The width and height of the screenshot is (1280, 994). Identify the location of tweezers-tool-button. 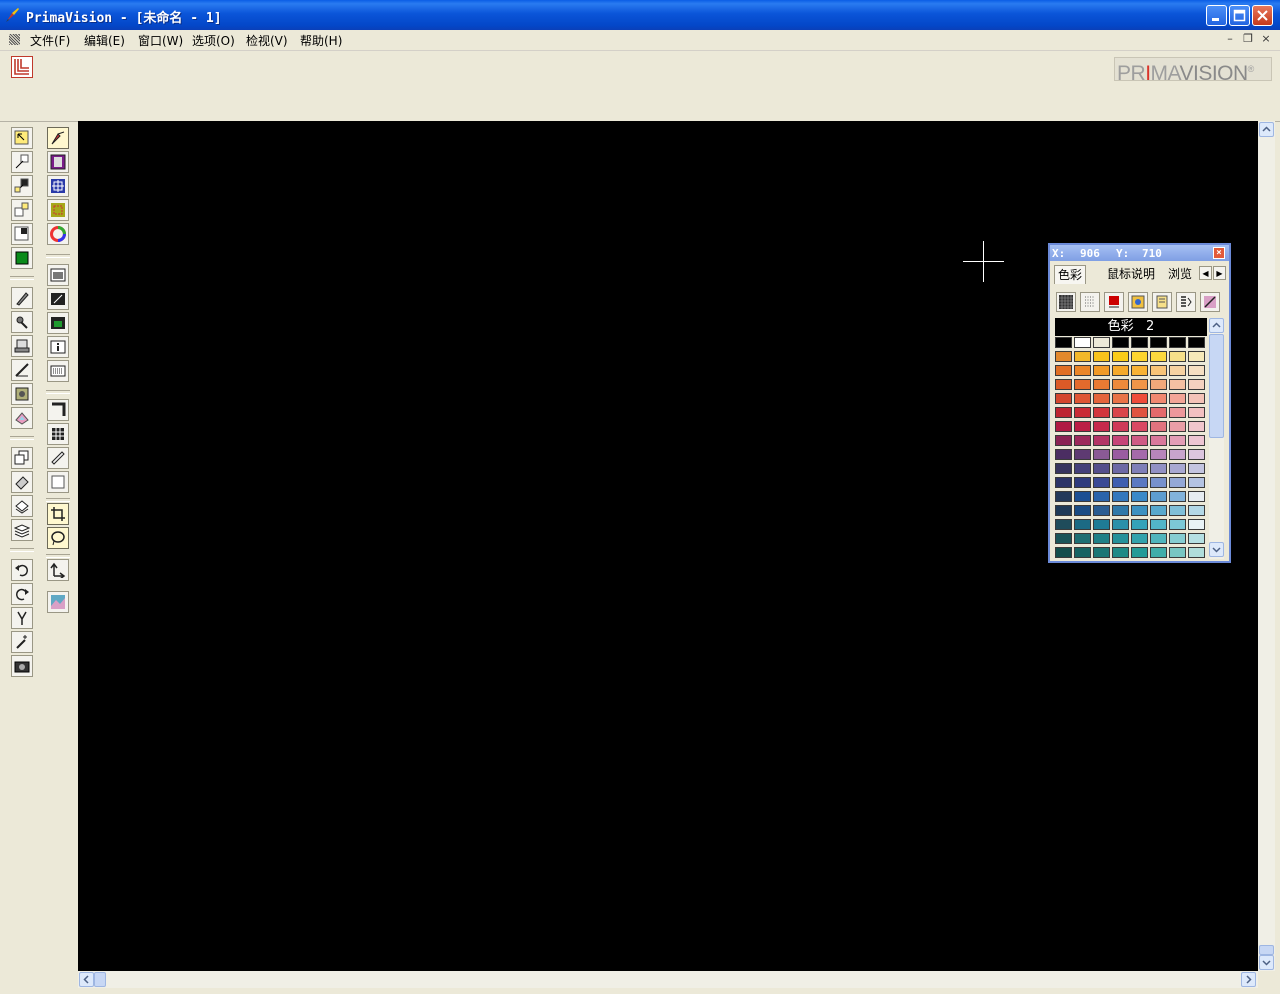
(22, 618).